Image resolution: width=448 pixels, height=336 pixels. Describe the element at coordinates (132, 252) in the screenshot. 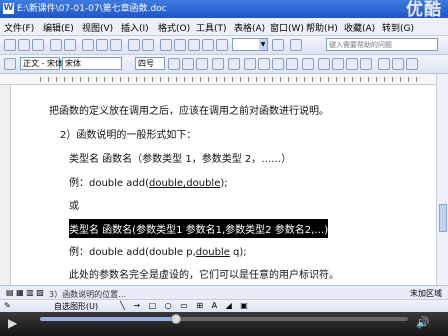

I see `doc-line-7-pre: 例：double add(double p,` at that location.